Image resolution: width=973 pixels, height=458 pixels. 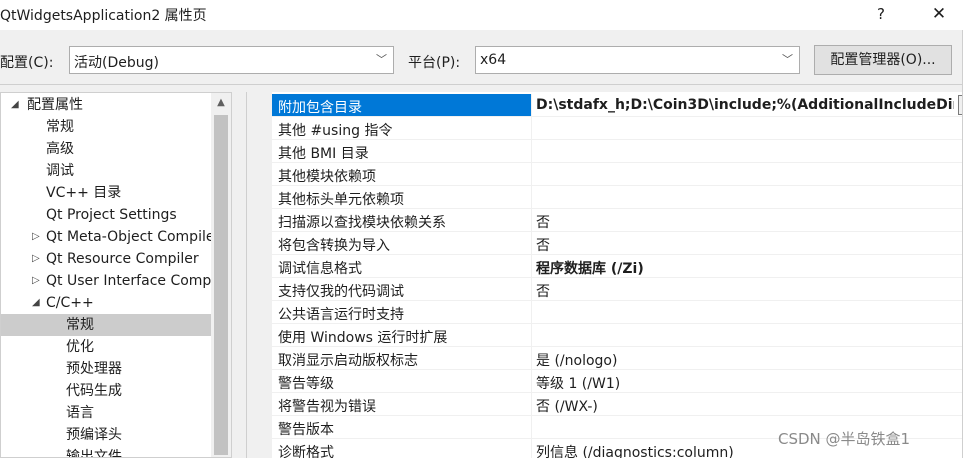 What do you see at coordinates (362, 223) in the screenshot?
I see `property-name: 扫描源以查找模块依赖关系` at bounding box center [362, 223].